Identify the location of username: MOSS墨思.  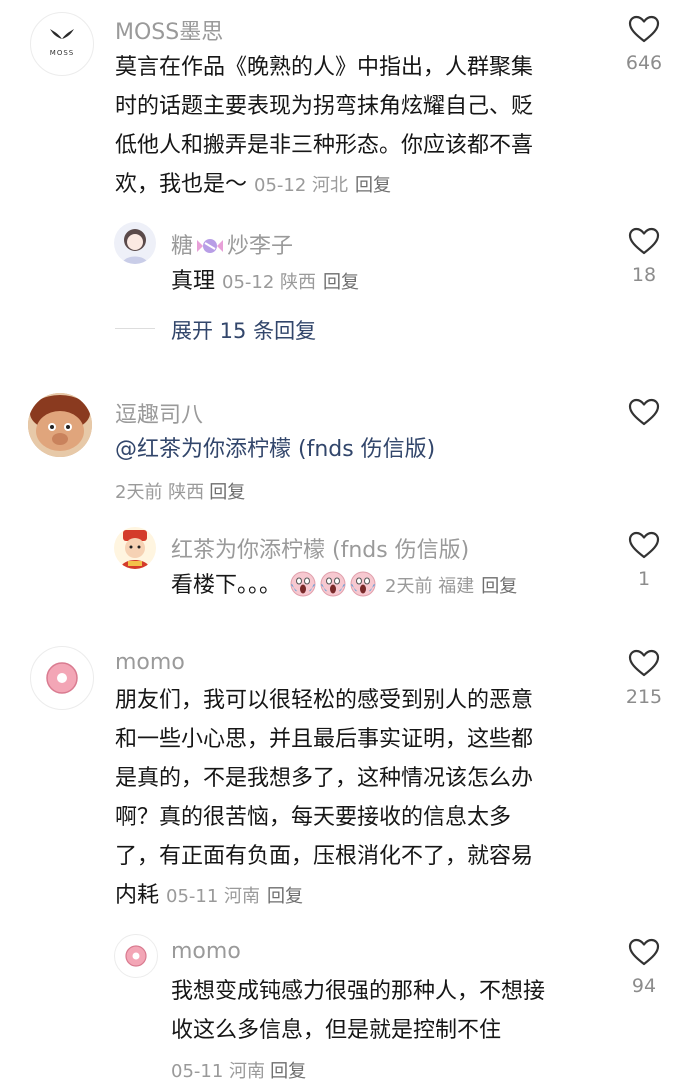
(169, 30).